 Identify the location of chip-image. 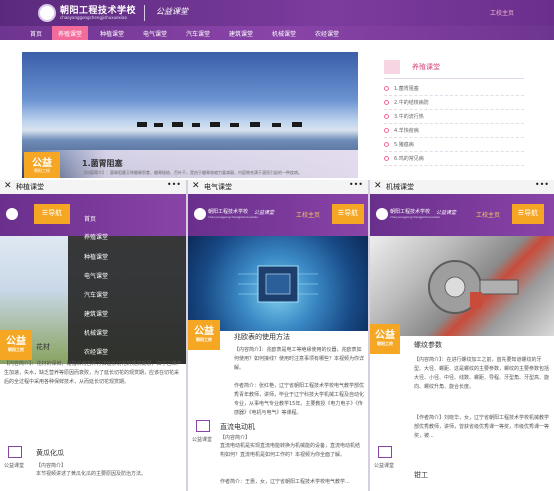
(278, 283).